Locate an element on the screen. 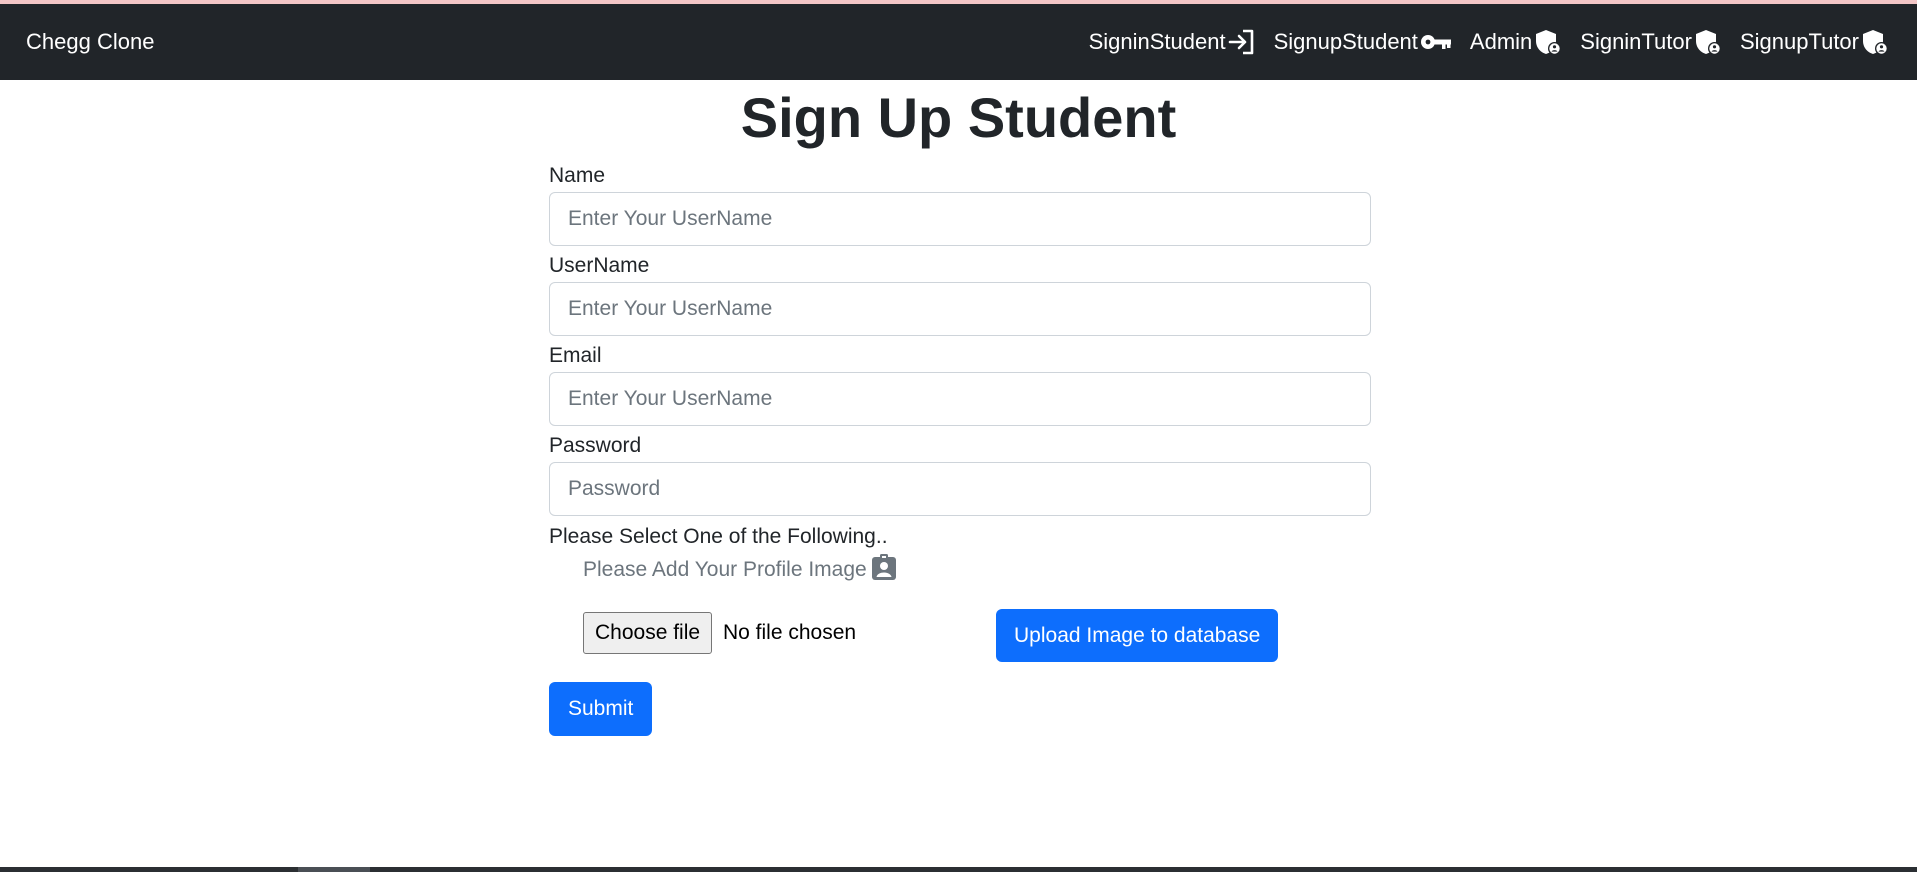 Image resolution: width=1917 pixels, height=872 pixels. nav-admin-label: Admin is located at coordinates (1501, 41).